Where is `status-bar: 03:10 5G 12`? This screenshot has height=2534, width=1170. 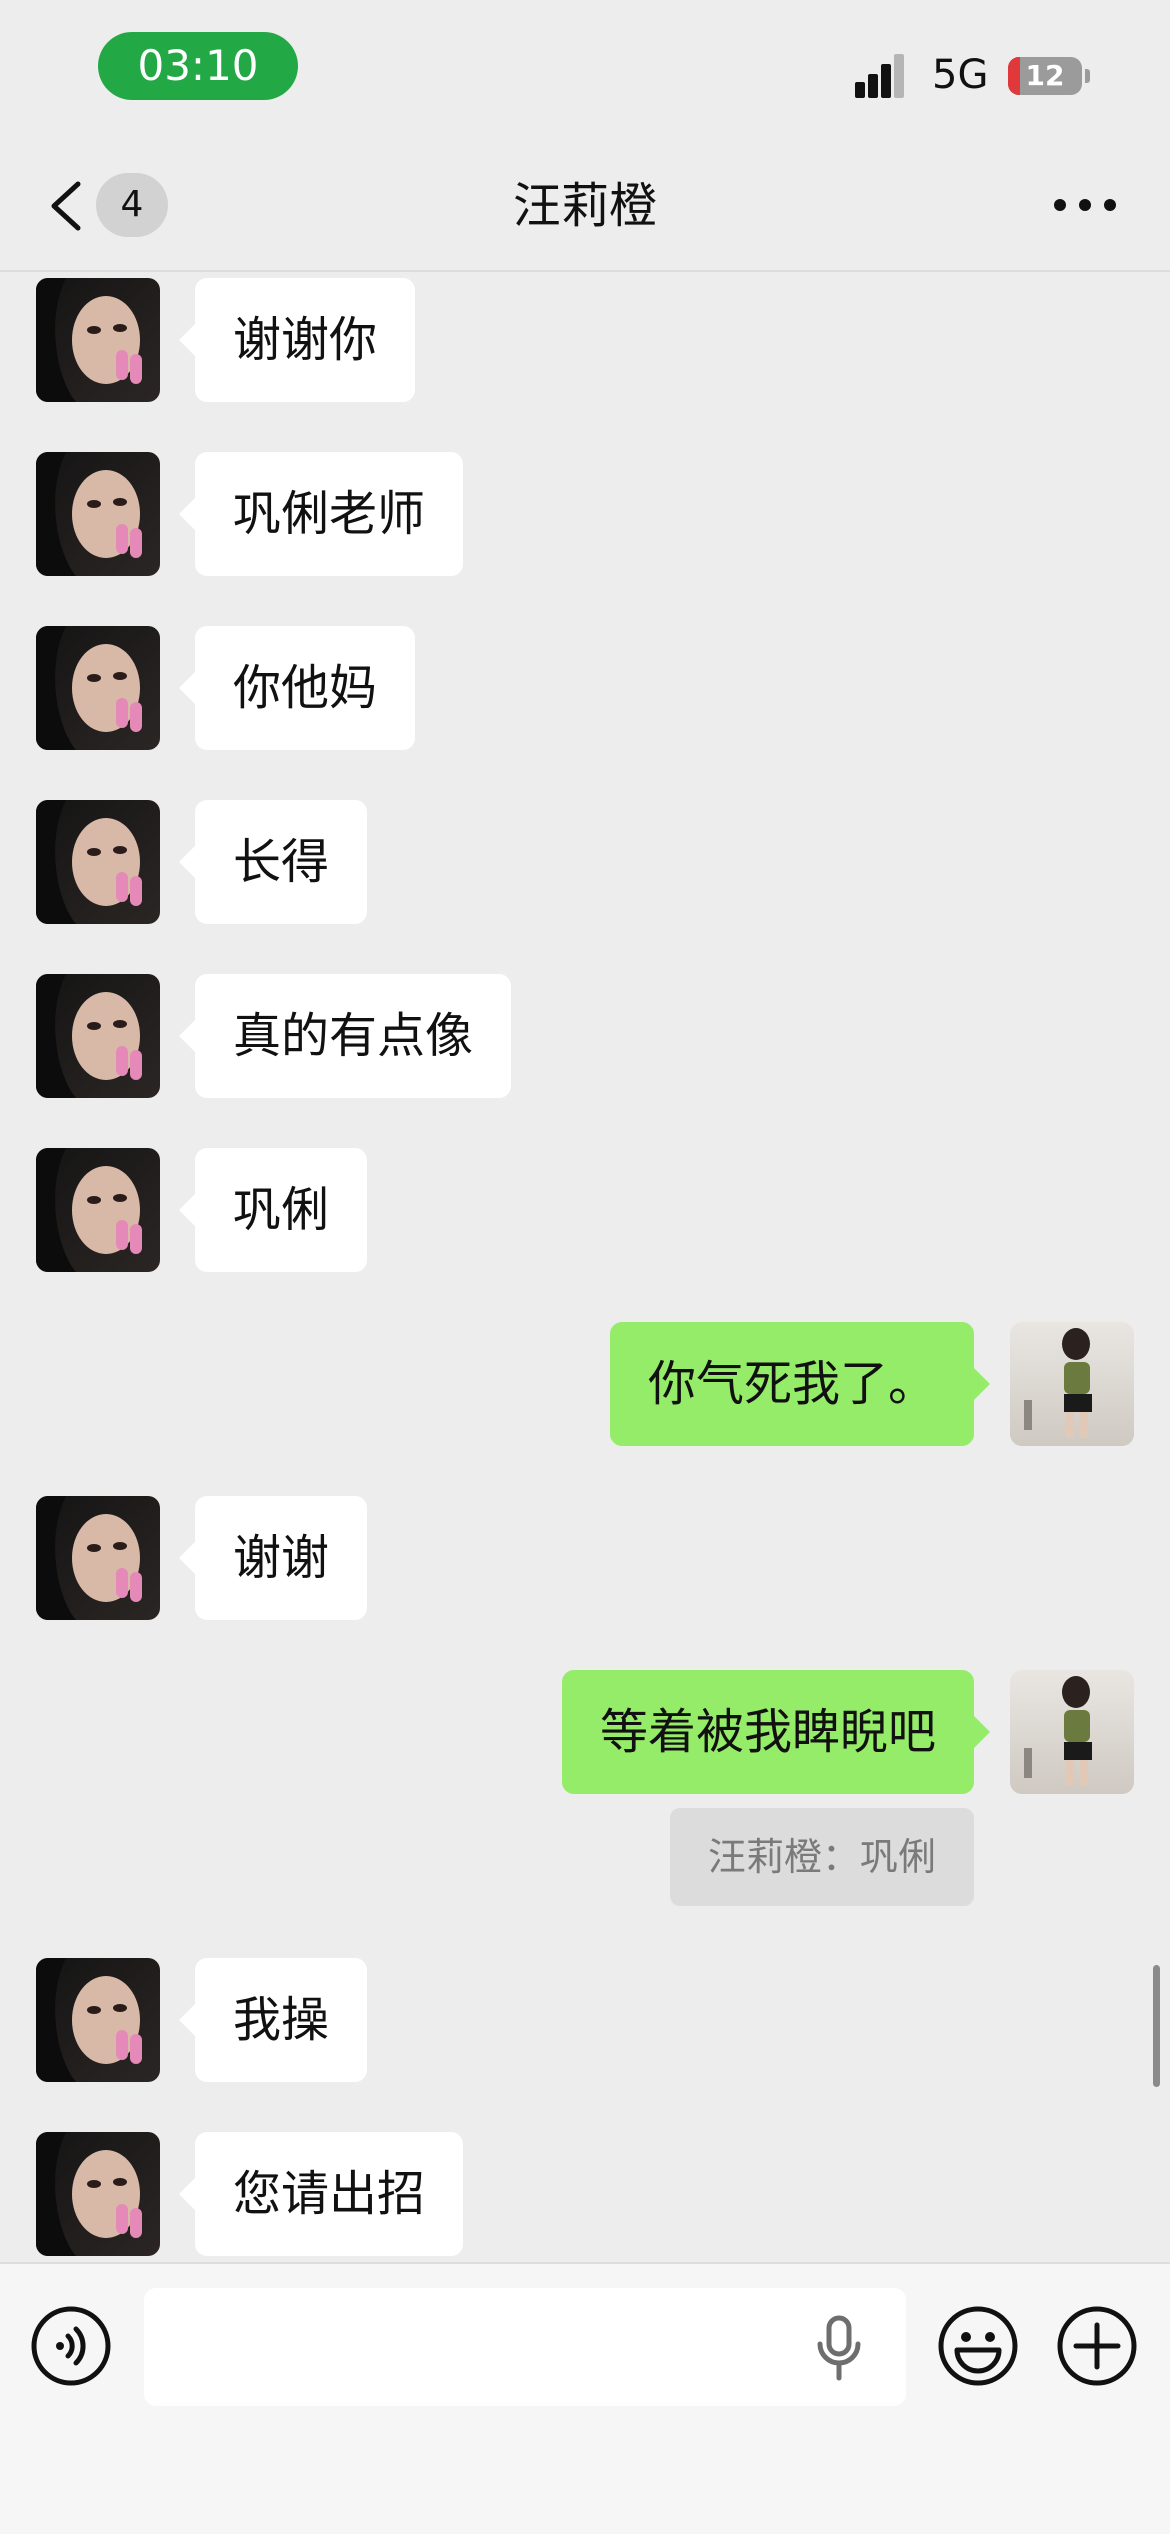 status-bar: 03:10 5G 12 is located at coordinates (585, 70).